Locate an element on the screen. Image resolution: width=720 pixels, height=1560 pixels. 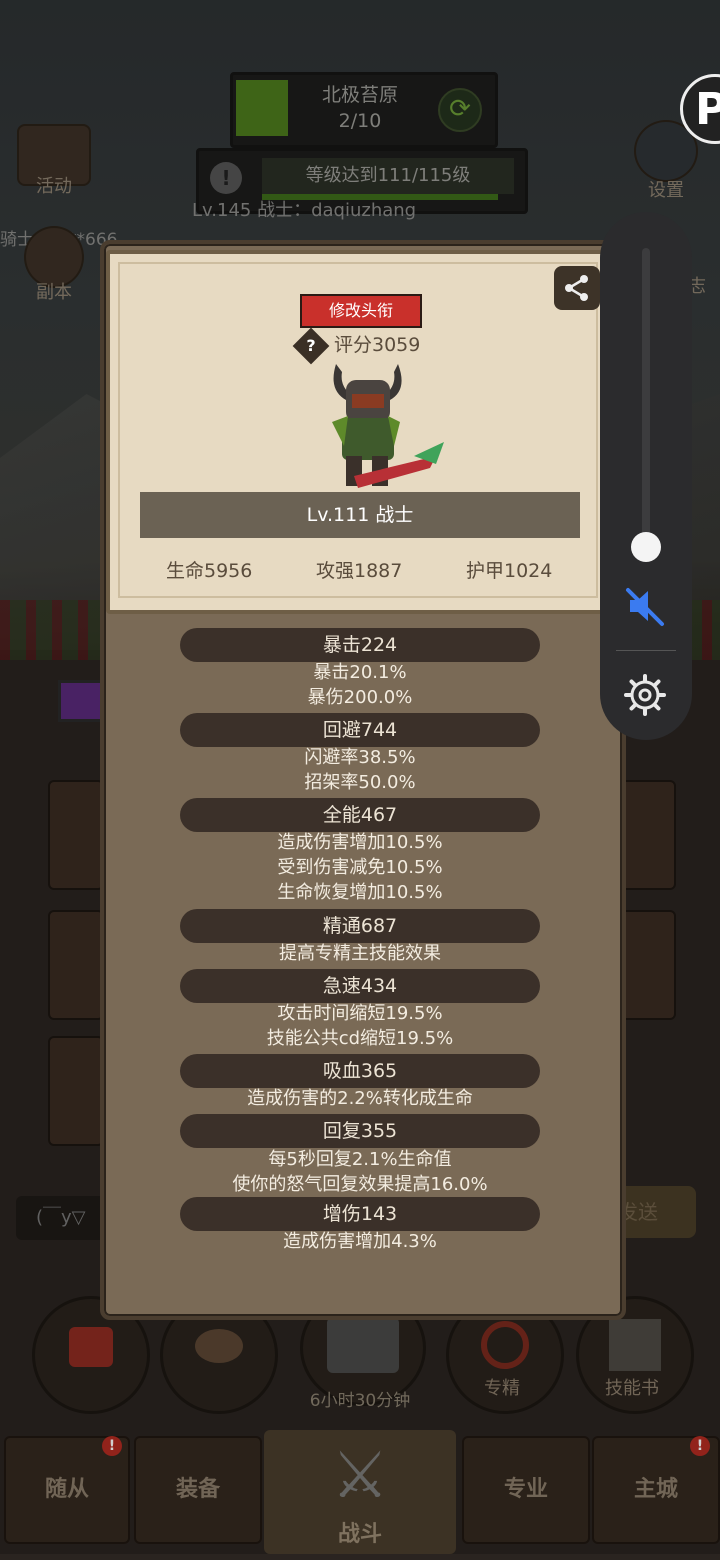
stat-header-versatility: 全能467 is located at coordinates (360, 815).